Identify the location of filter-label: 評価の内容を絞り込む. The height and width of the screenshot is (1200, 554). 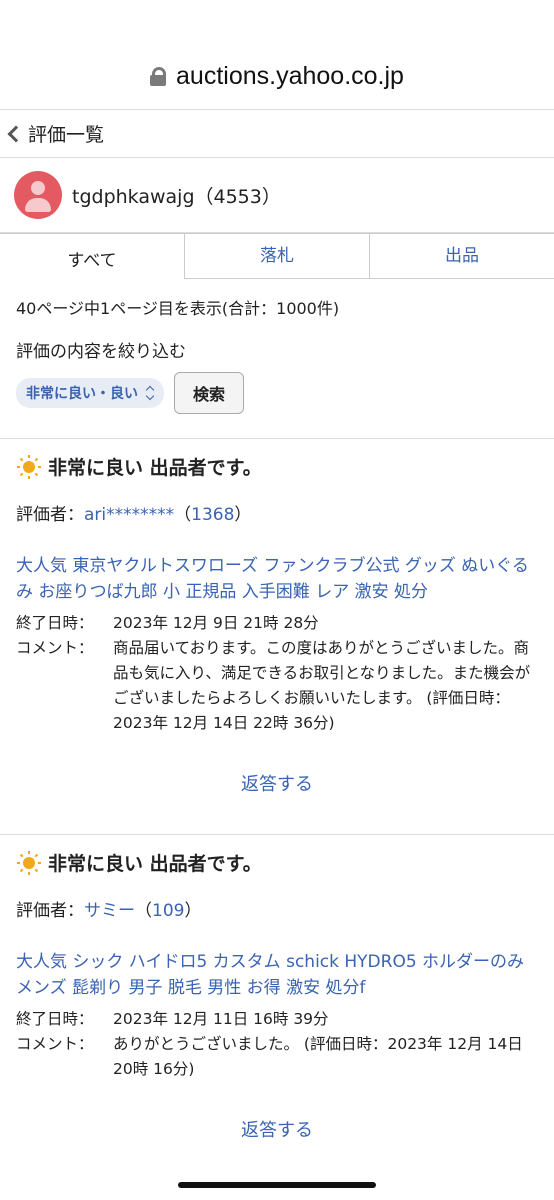
(101, 352).